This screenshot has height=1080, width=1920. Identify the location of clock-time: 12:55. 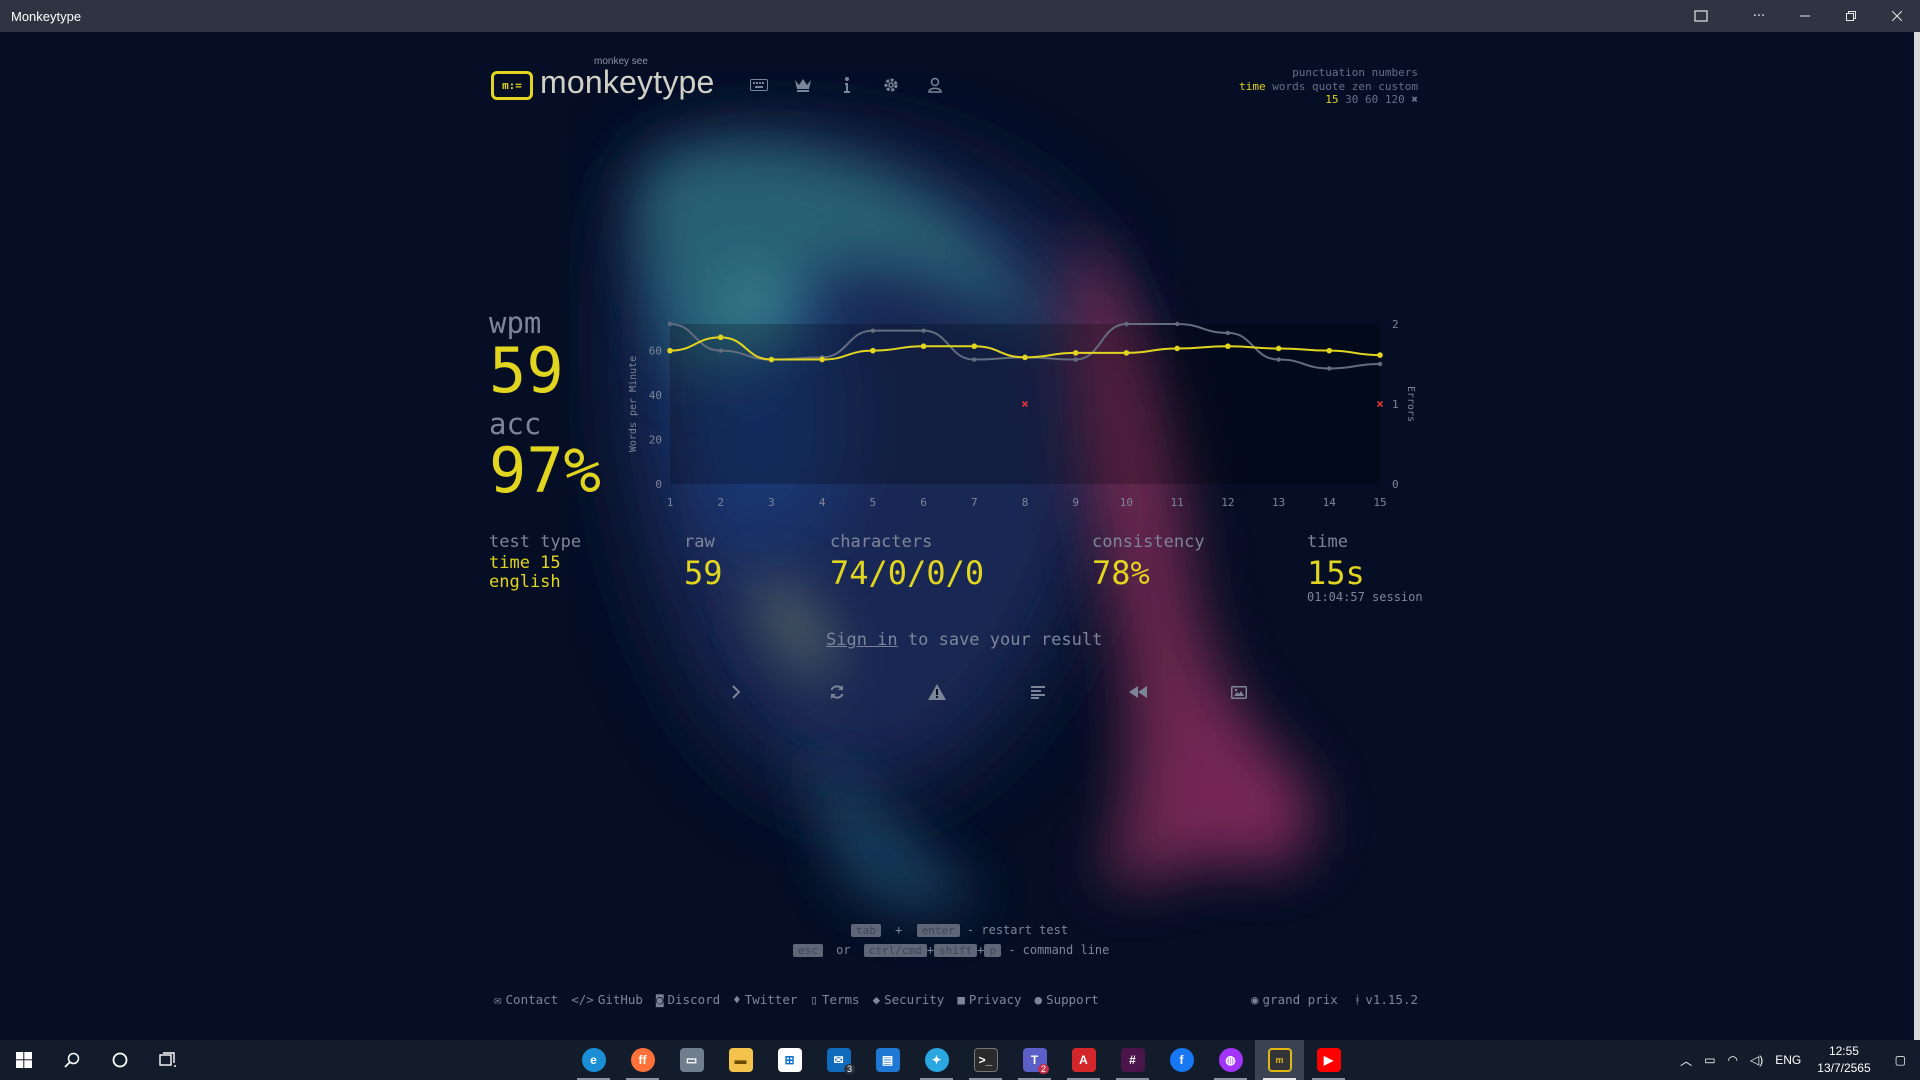
(1843, 1051).